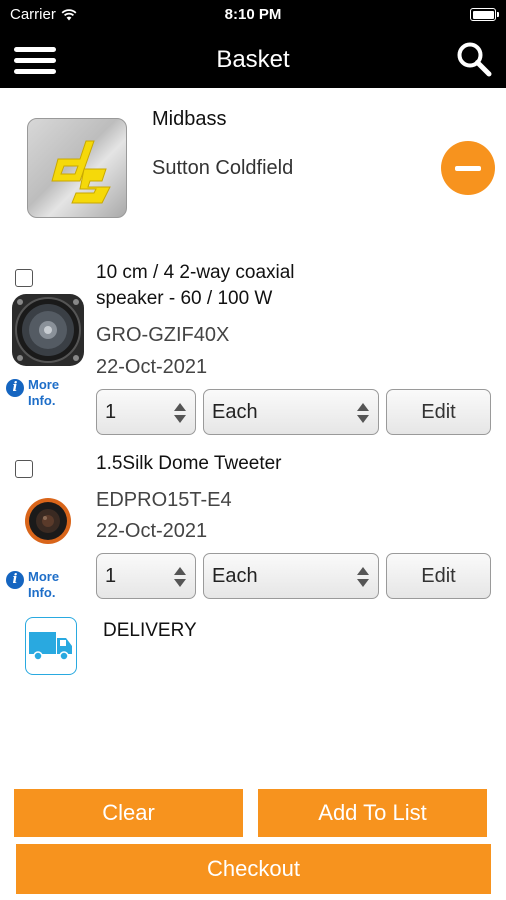  I want to click on coaxial-speaker-image, so click(48, 330).